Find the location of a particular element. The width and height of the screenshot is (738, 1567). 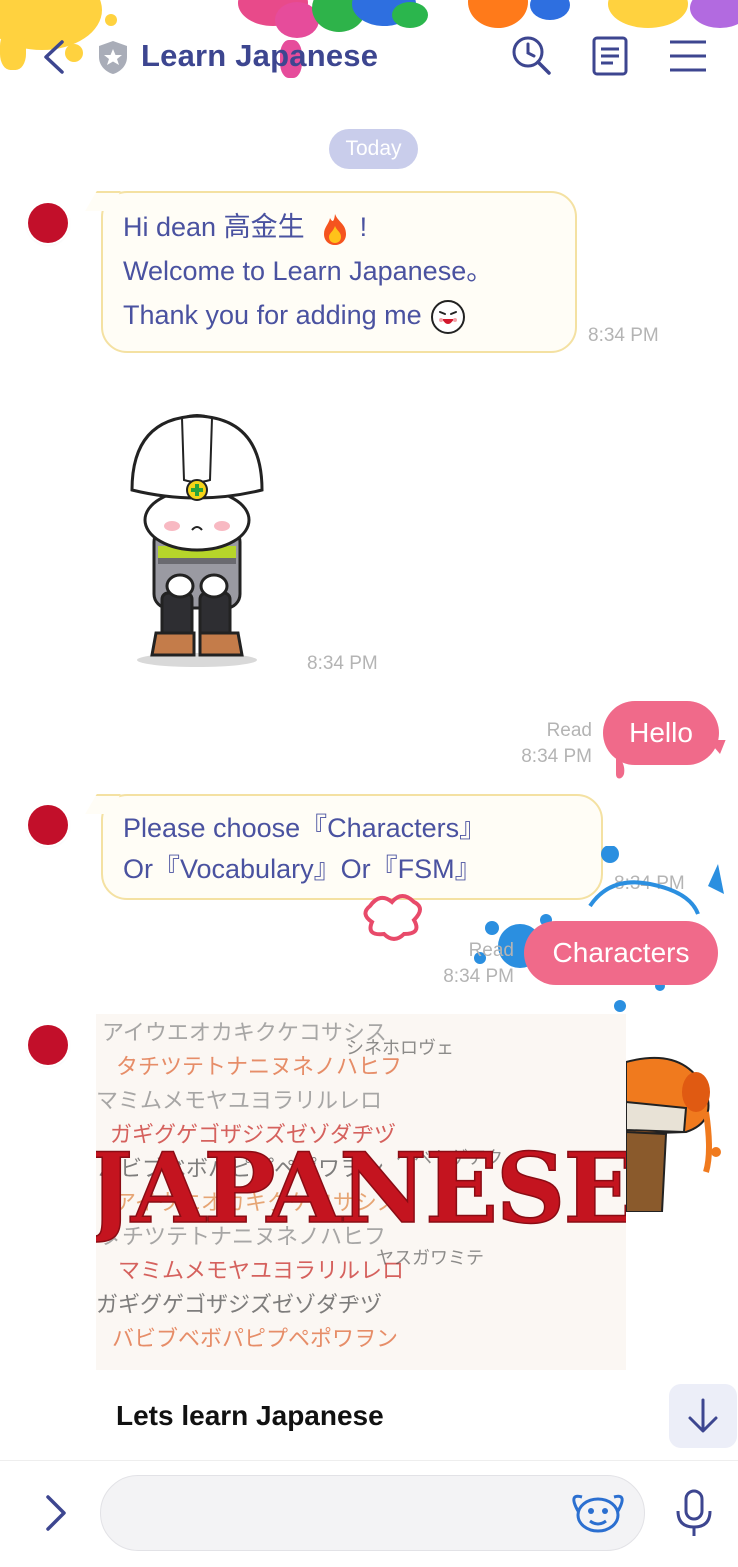

scroll-to-bottom-button is located at coordinates (703, 1416).